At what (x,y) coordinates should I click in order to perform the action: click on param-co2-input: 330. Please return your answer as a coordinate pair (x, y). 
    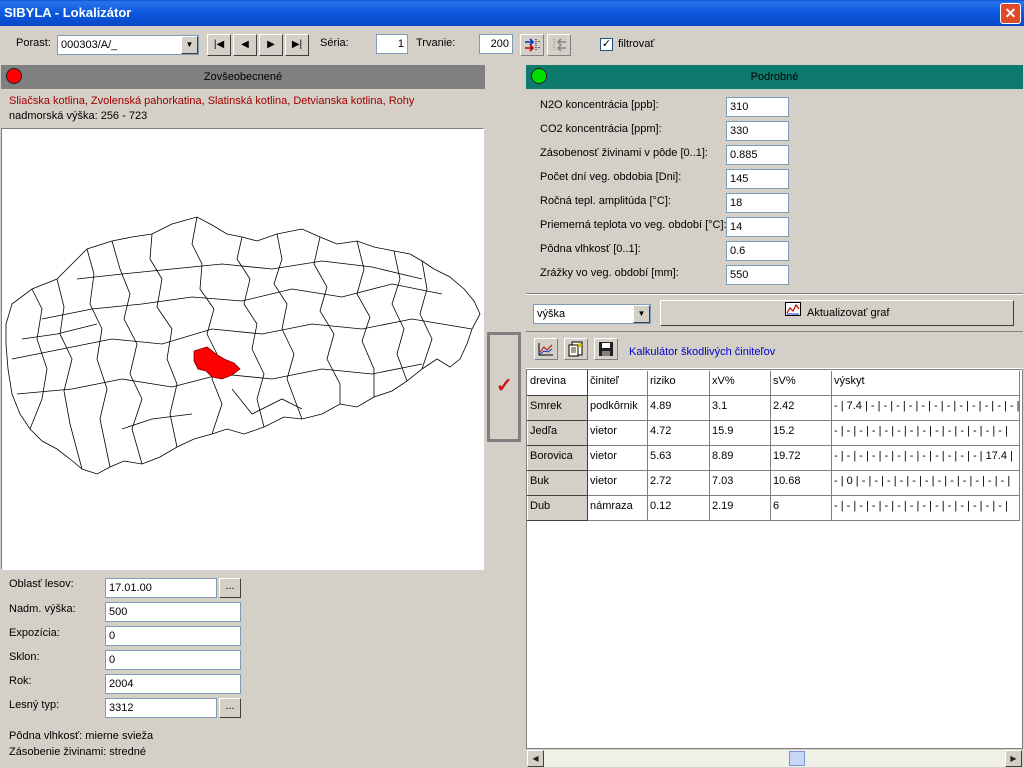
    Looking at the image, I should click on (757, 131).